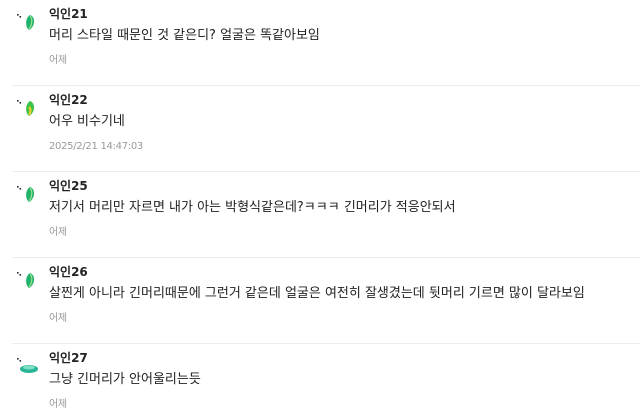 The height and width of the screenshot is (414, 640). I want to click on comment-text: 그냥 긴머리가 안어울리는듯, so click(125, 379).